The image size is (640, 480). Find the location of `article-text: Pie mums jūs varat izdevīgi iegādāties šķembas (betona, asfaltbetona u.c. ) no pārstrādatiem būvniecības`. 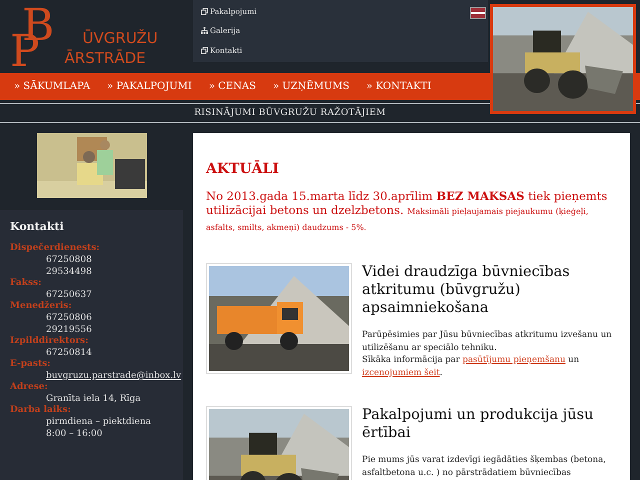

article-text: Pie mums jūs varat izdevīgi iegādāties šķembas (betona, asfaltbetona u.c. ) no pārstrādatiem būvniecības is located at coordinates (484, 466).